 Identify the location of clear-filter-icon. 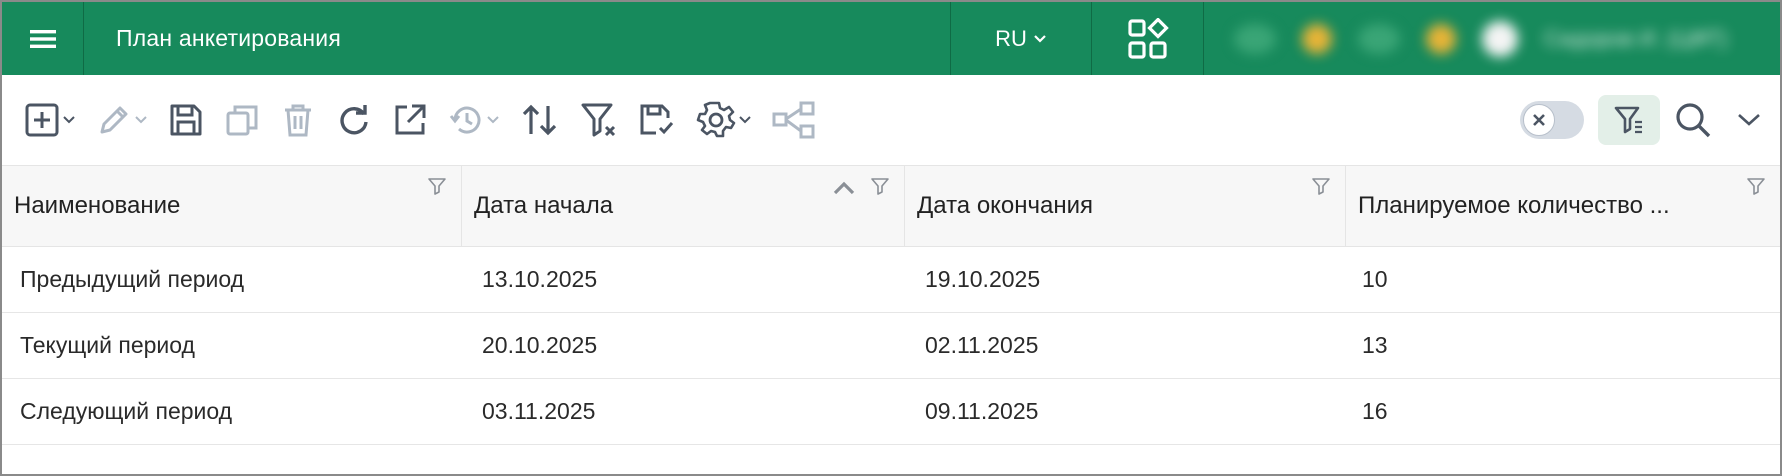
(598, 120).